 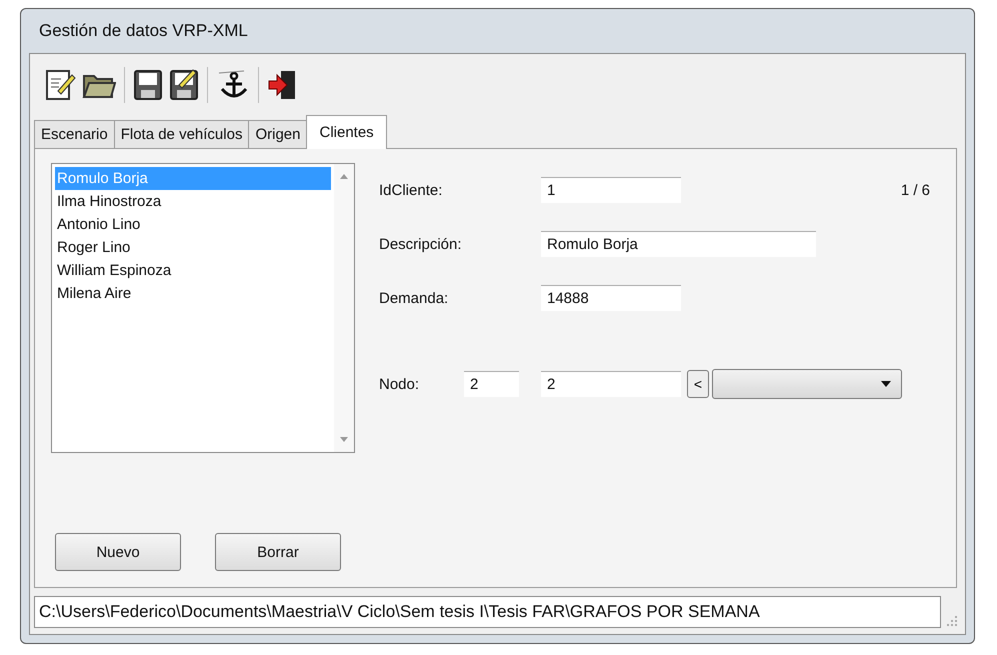 What do you see at coordinates (74, 134) in the screenshot?
I see `tab: Escenario` at bounding box center [74, 134].